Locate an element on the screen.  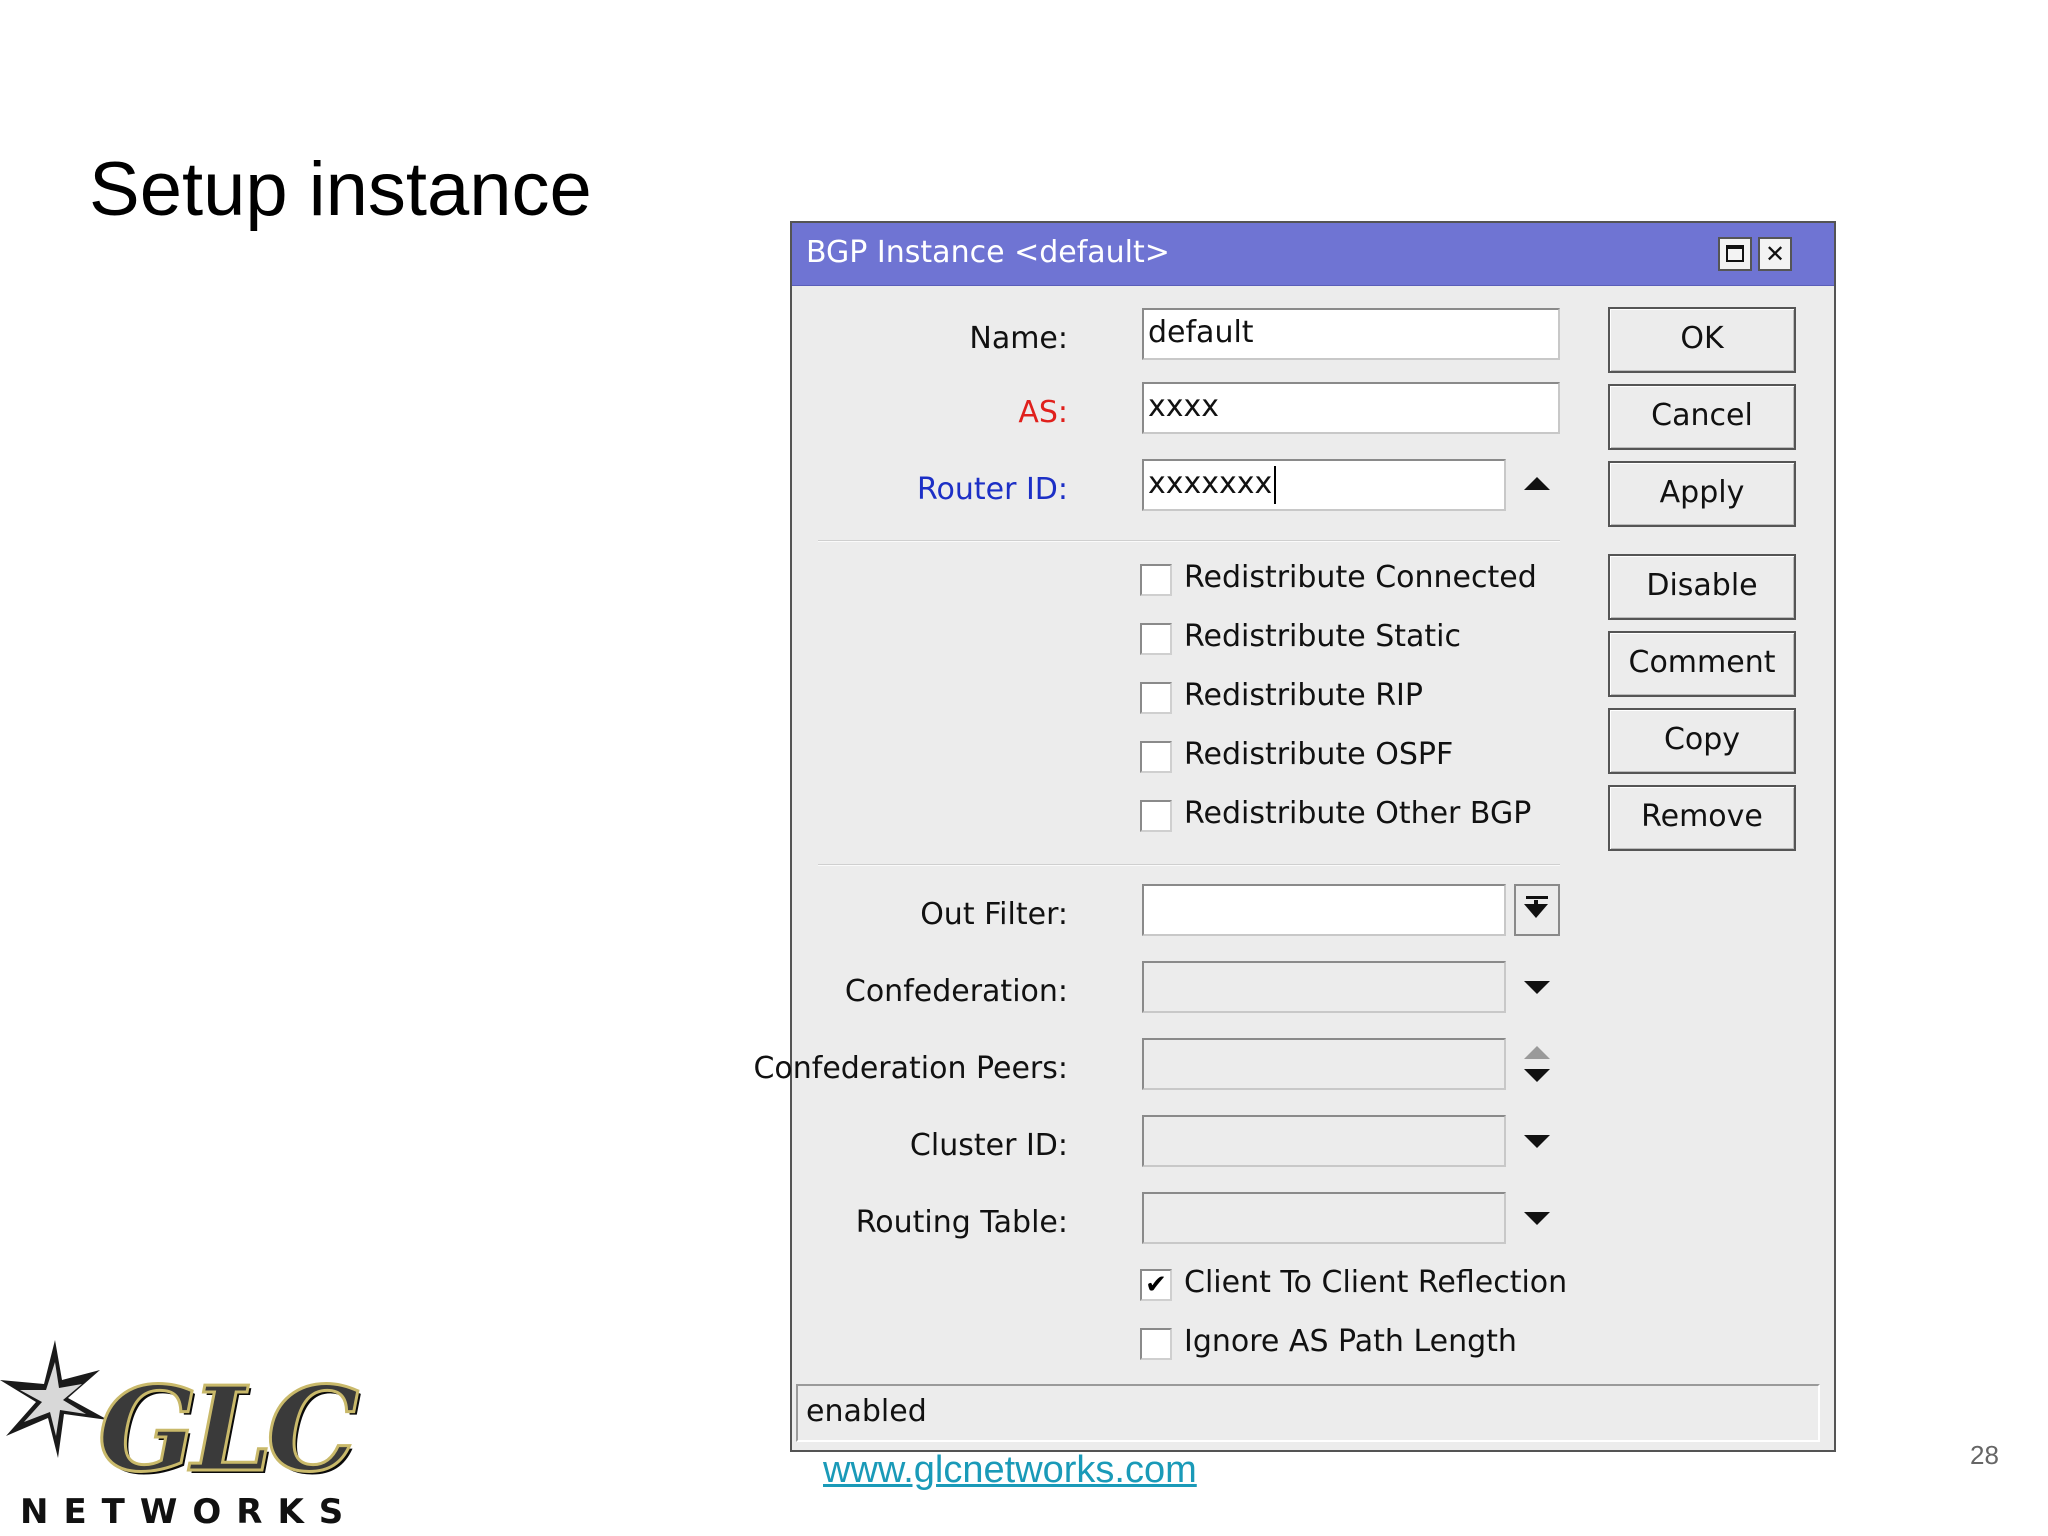
copy-button: Copy is located at coordinates (1702, 741).